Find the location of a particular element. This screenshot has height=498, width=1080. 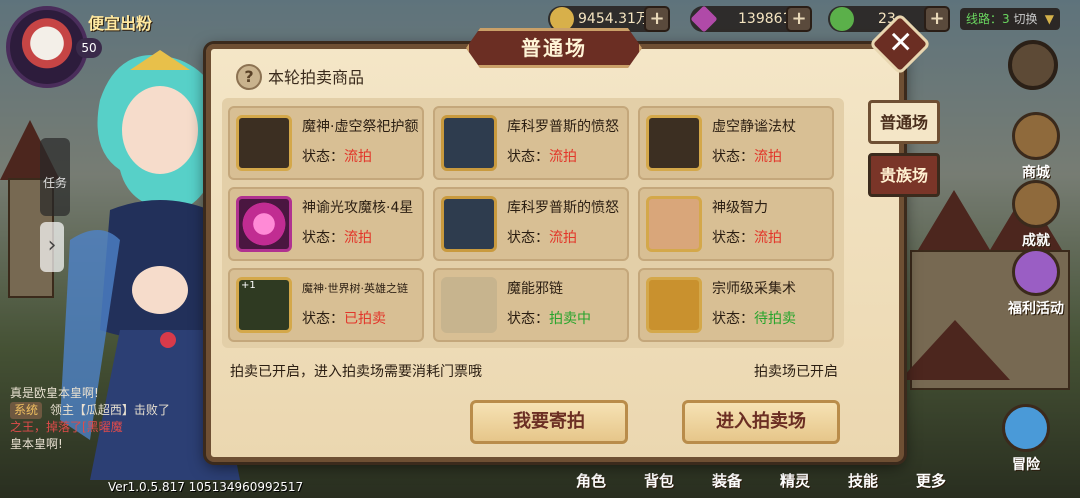

adventure-label: 冒险 is located at coordinates (1026, 465).